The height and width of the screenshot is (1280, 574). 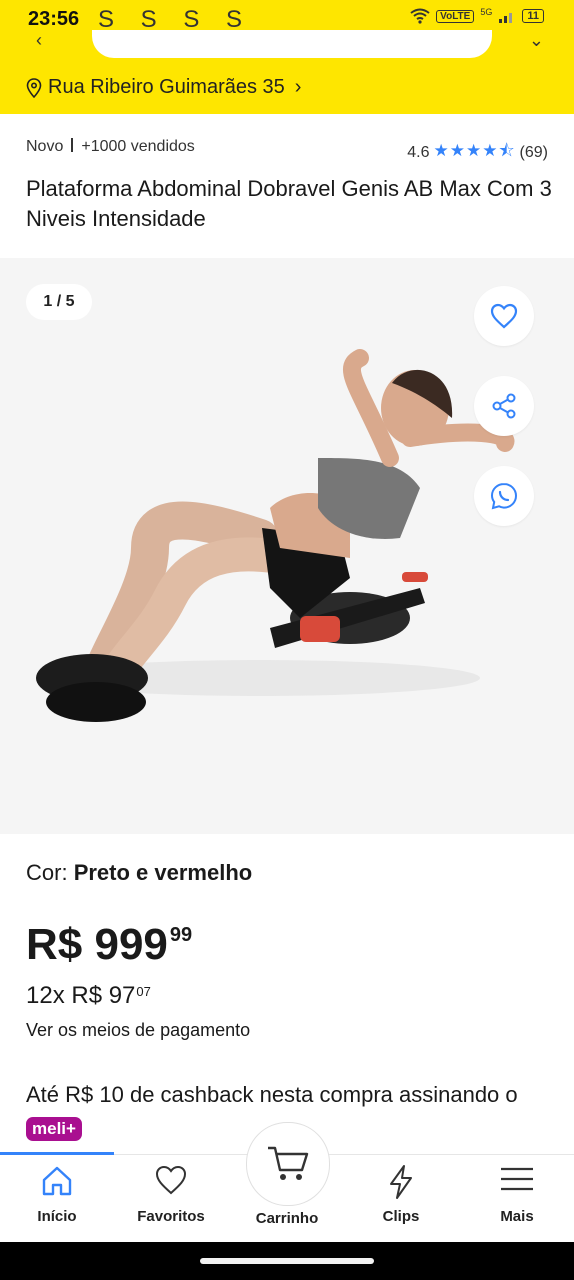 I want to click on nav-item-carrinho, so click(x=288, y=1164).